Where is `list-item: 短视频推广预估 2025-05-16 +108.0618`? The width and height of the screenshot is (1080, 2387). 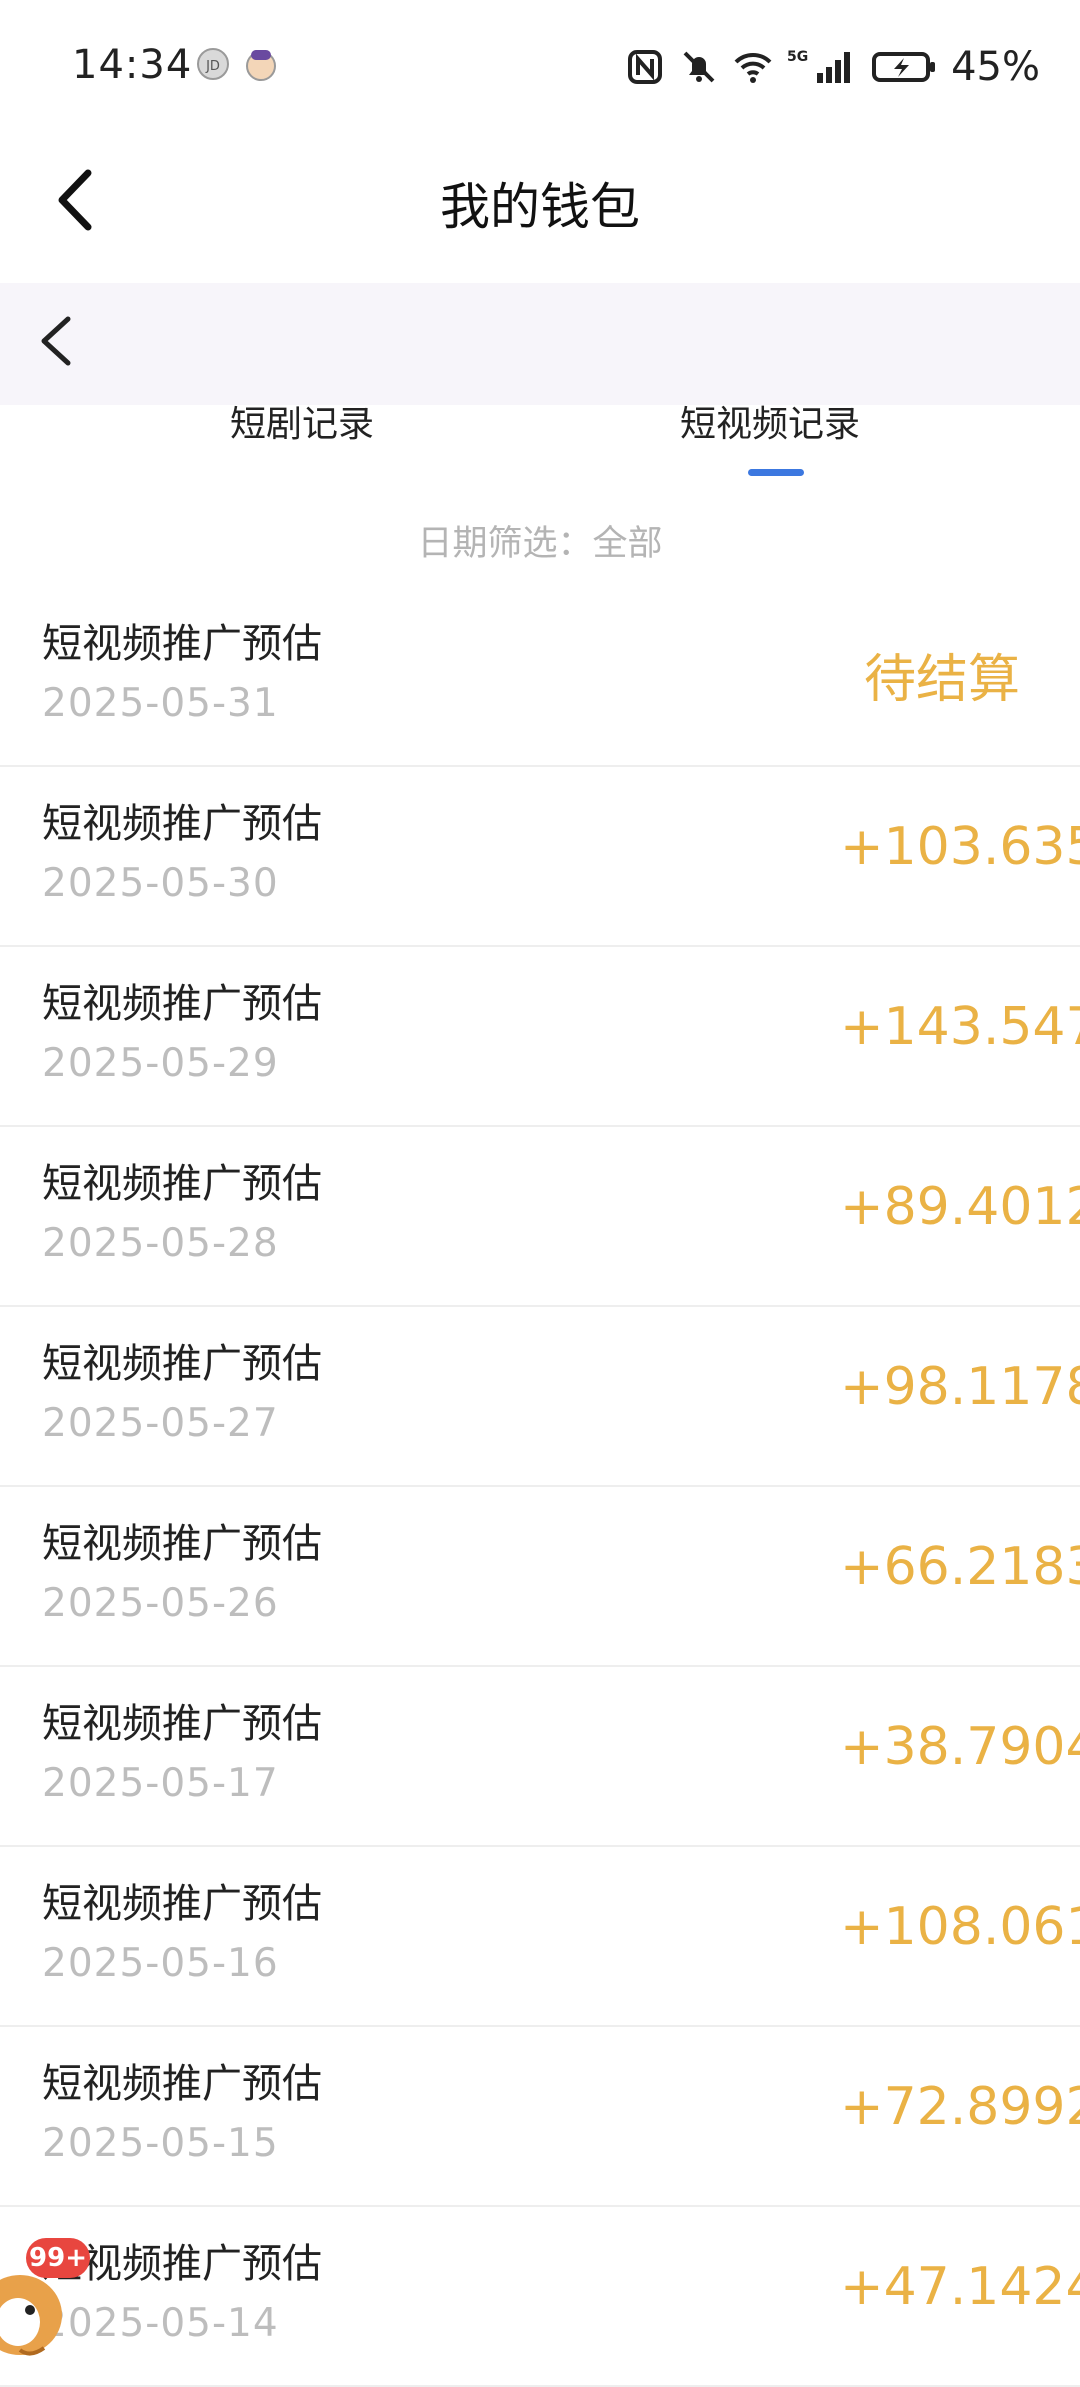
list-item: 短视频推广预估 2025-05-16 +108.0618 is located at coordinates (540, 1937).